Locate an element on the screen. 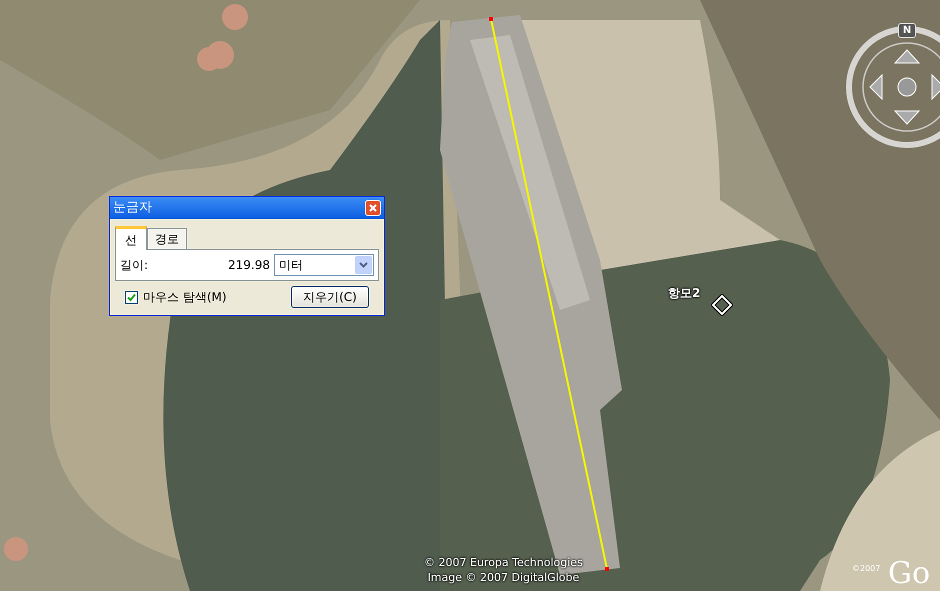 This screenshot has width=940, height=591. length-value: 219.98 is located at coordinates (248, 265).